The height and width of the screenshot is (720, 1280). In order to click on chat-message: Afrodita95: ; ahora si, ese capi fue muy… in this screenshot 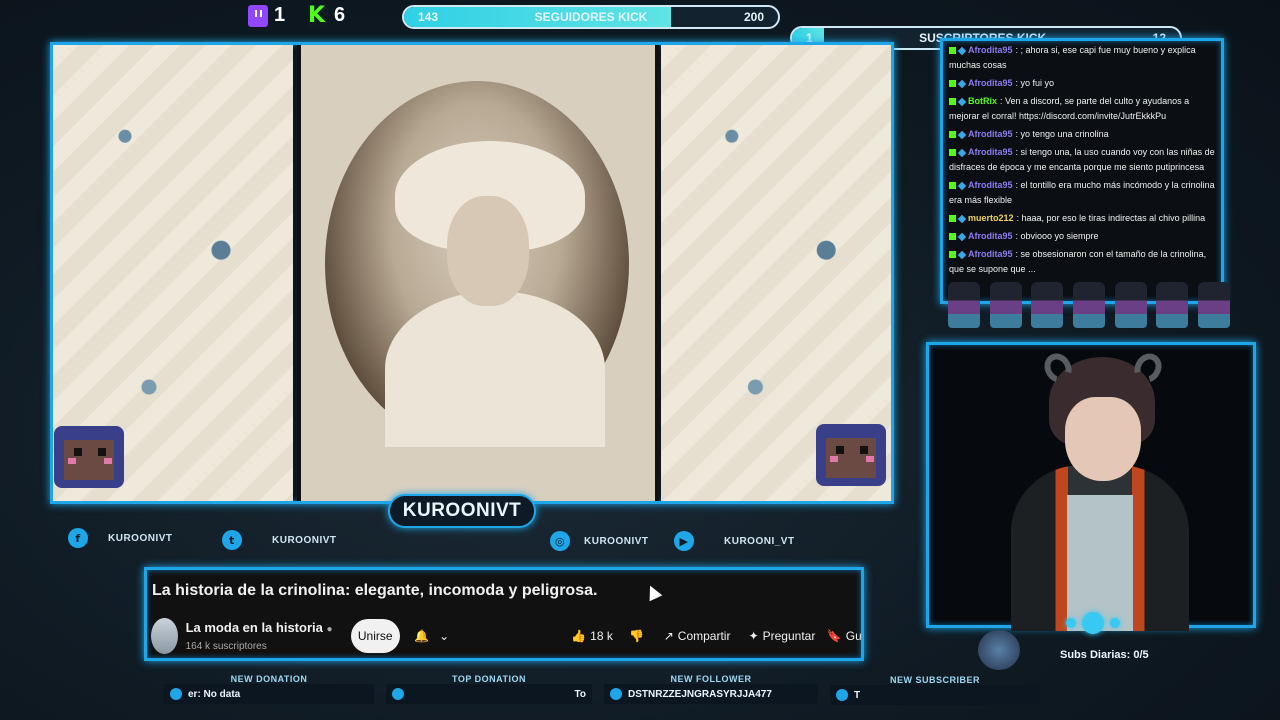, I will do `click(1082, 58)`.